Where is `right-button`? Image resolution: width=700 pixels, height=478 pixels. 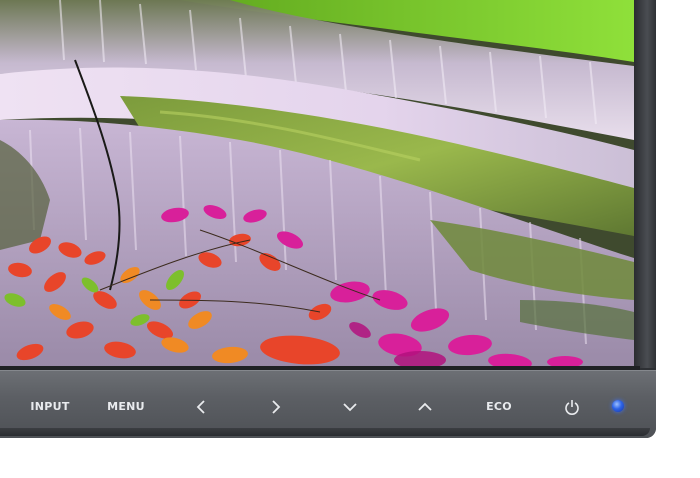 right-button is located at coordinates (276, 407).